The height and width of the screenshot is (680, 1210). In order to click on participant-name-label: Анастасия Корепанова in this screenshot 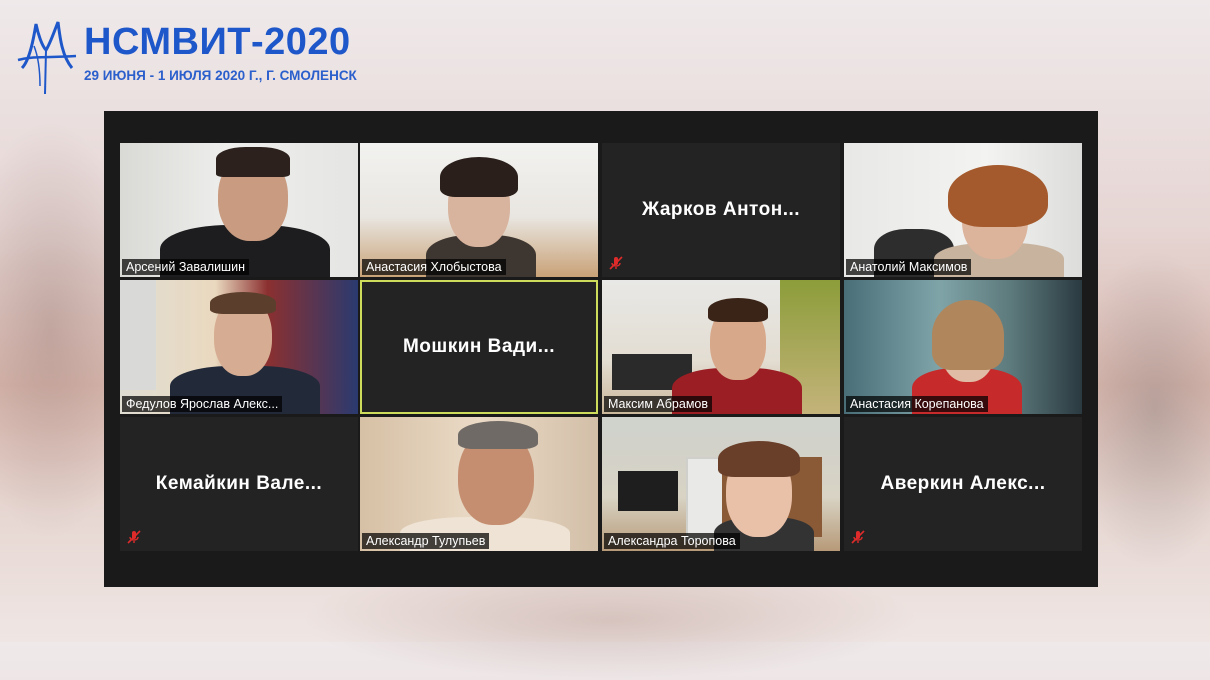, I will do `click(917, 404)`.